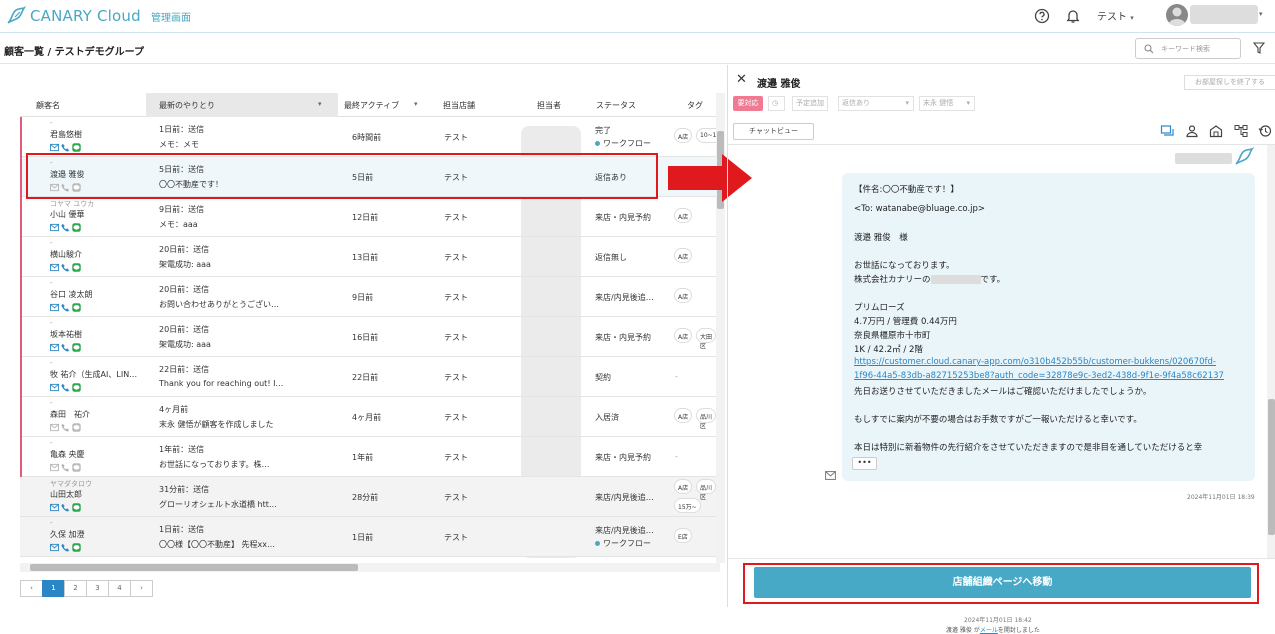 The image size is (1275, 634). Describe the element at coordinates (73, 16) in the screenshot. I see `brand-logo: CANARY Cloud` at that location.